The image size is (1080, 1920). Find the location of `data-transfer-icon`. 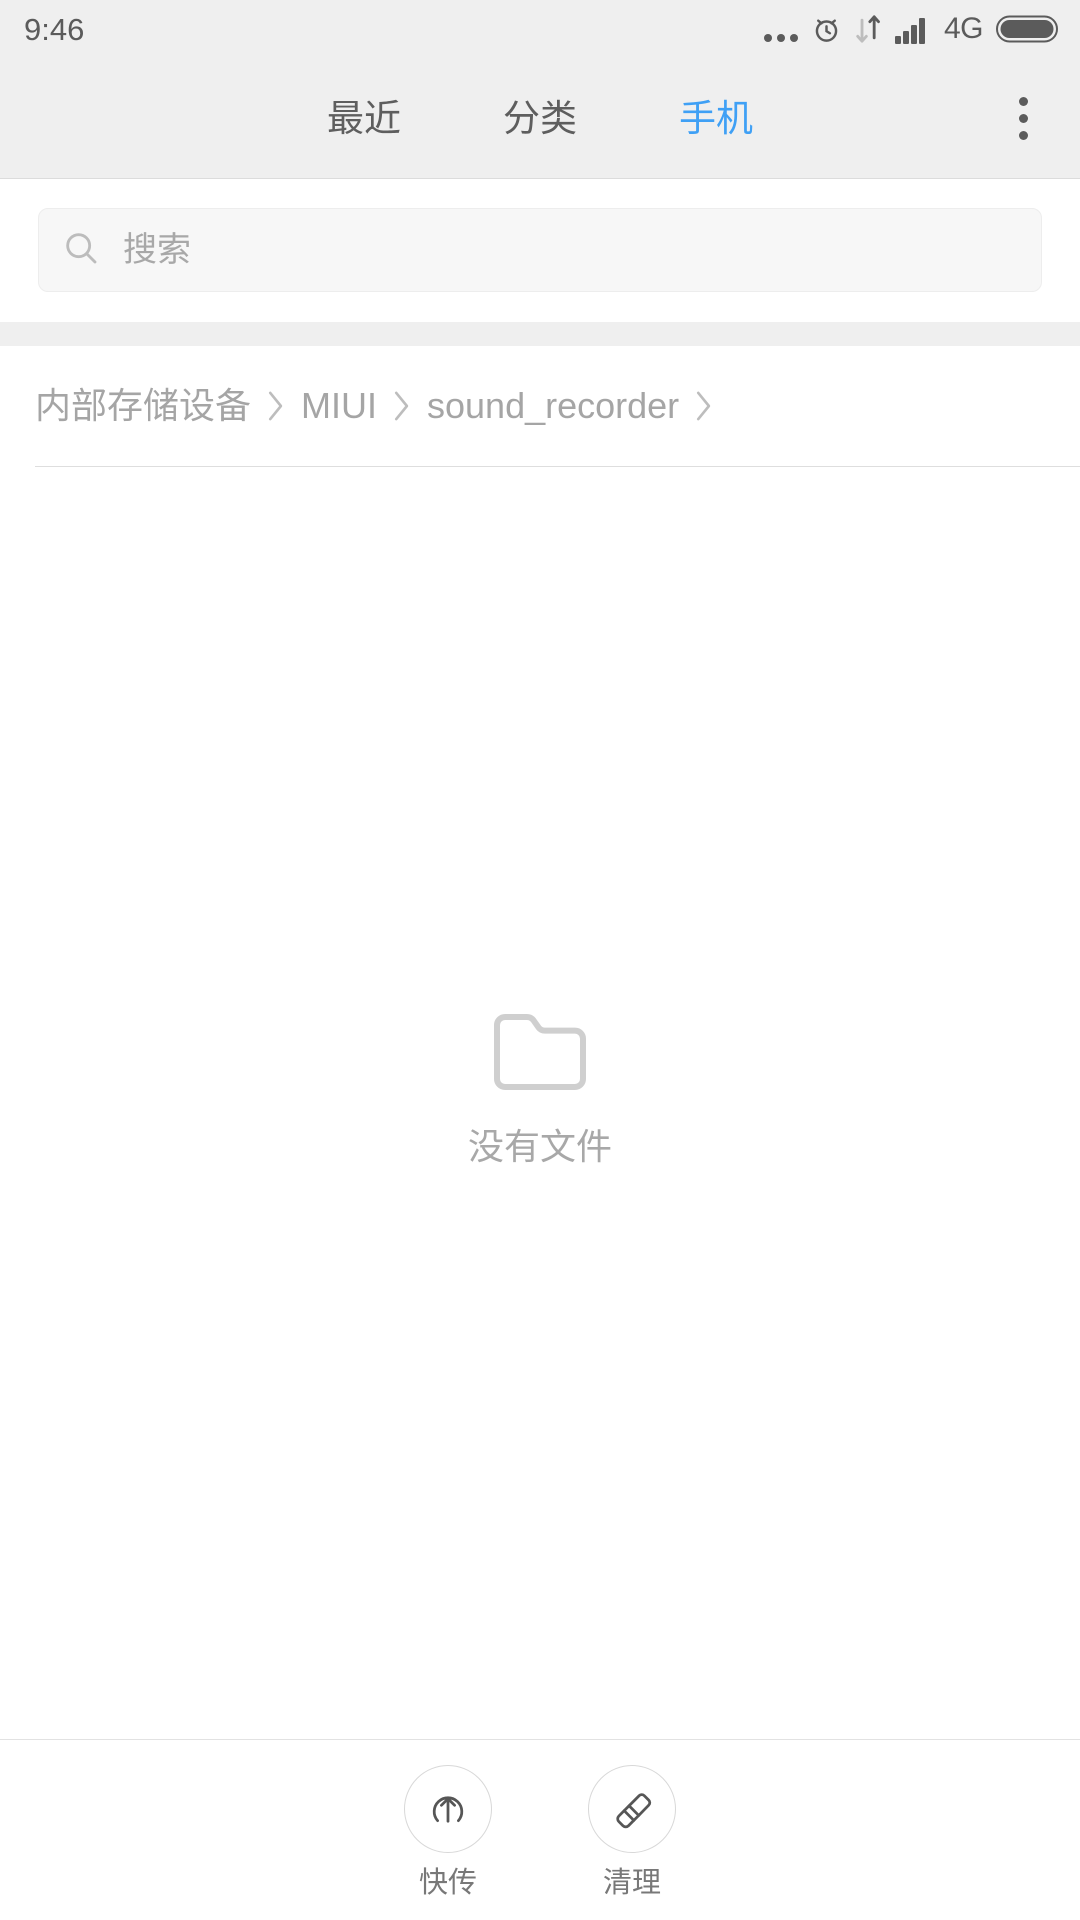

data-transfer-icon is located at coordinates (868, 29).